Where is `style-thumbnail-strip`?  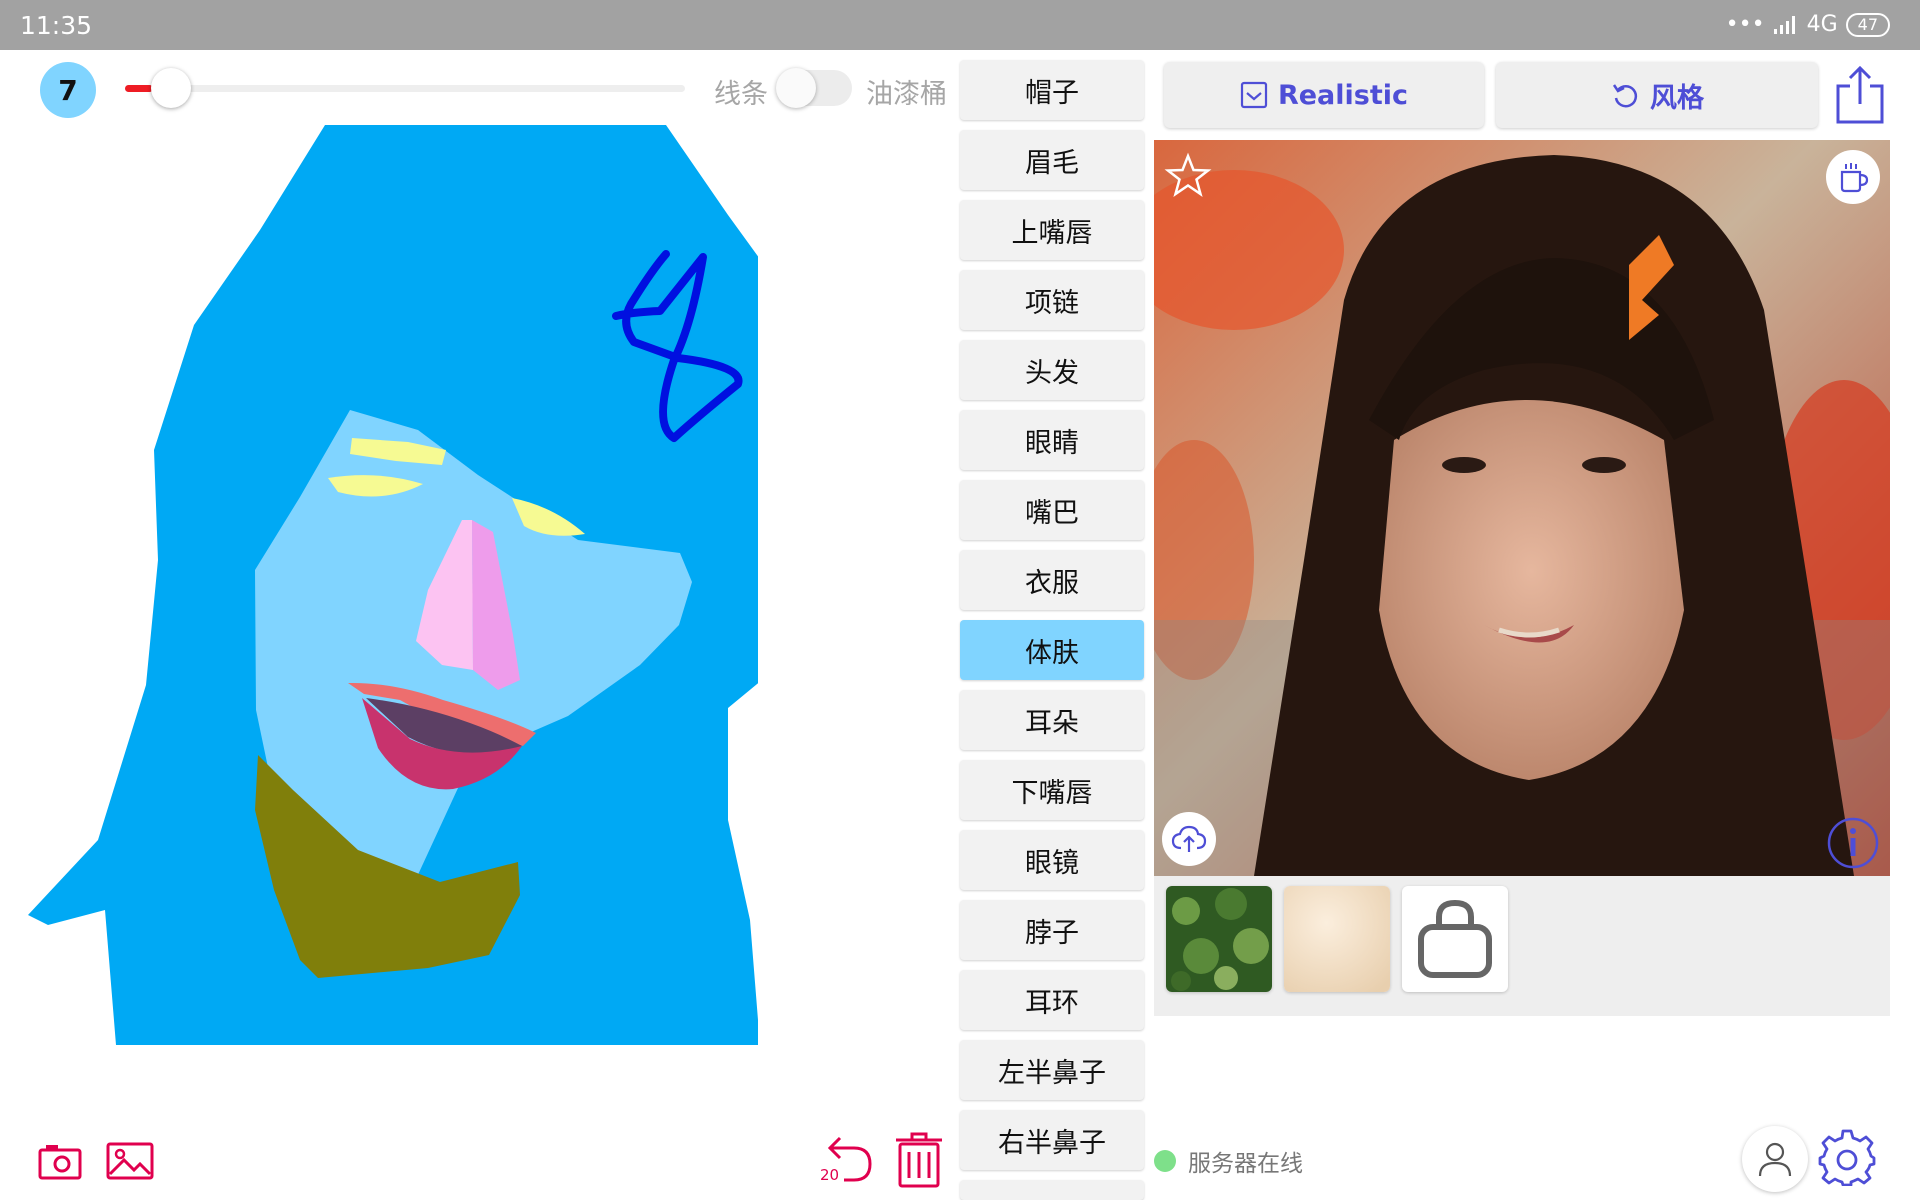 style-thumbnail-strip is located at coordinates (1522, 946).